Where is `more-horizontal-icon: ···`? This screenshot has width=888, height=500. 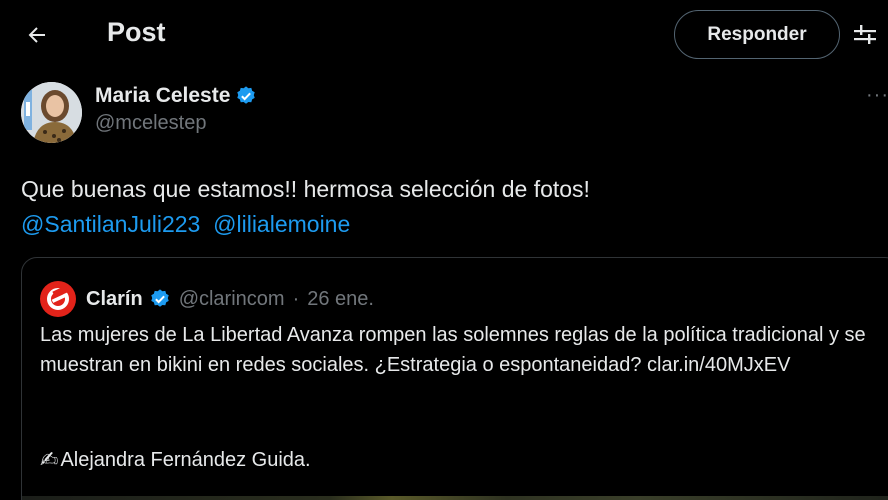
more-horizontal-icon: ··· is located at coordinates (877, 95).